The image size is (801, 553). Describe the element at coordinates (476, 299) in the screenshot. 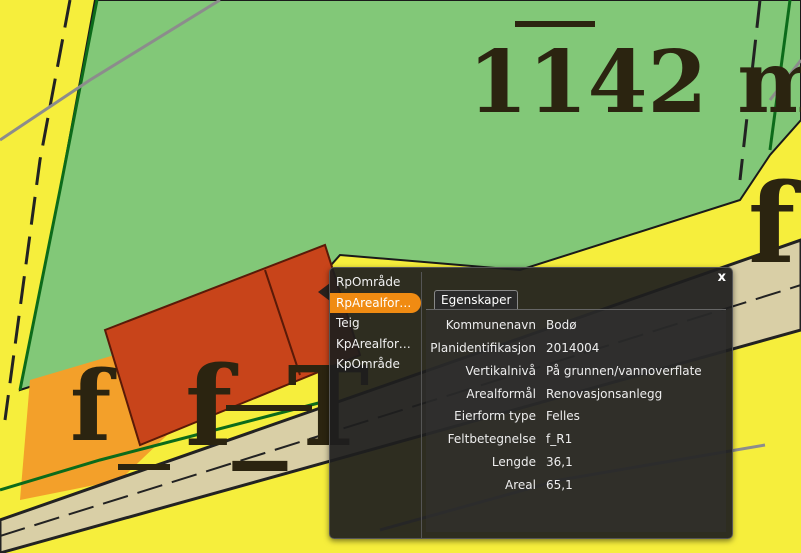

I see `tab-egenskaper: Egenskaper` at that location.